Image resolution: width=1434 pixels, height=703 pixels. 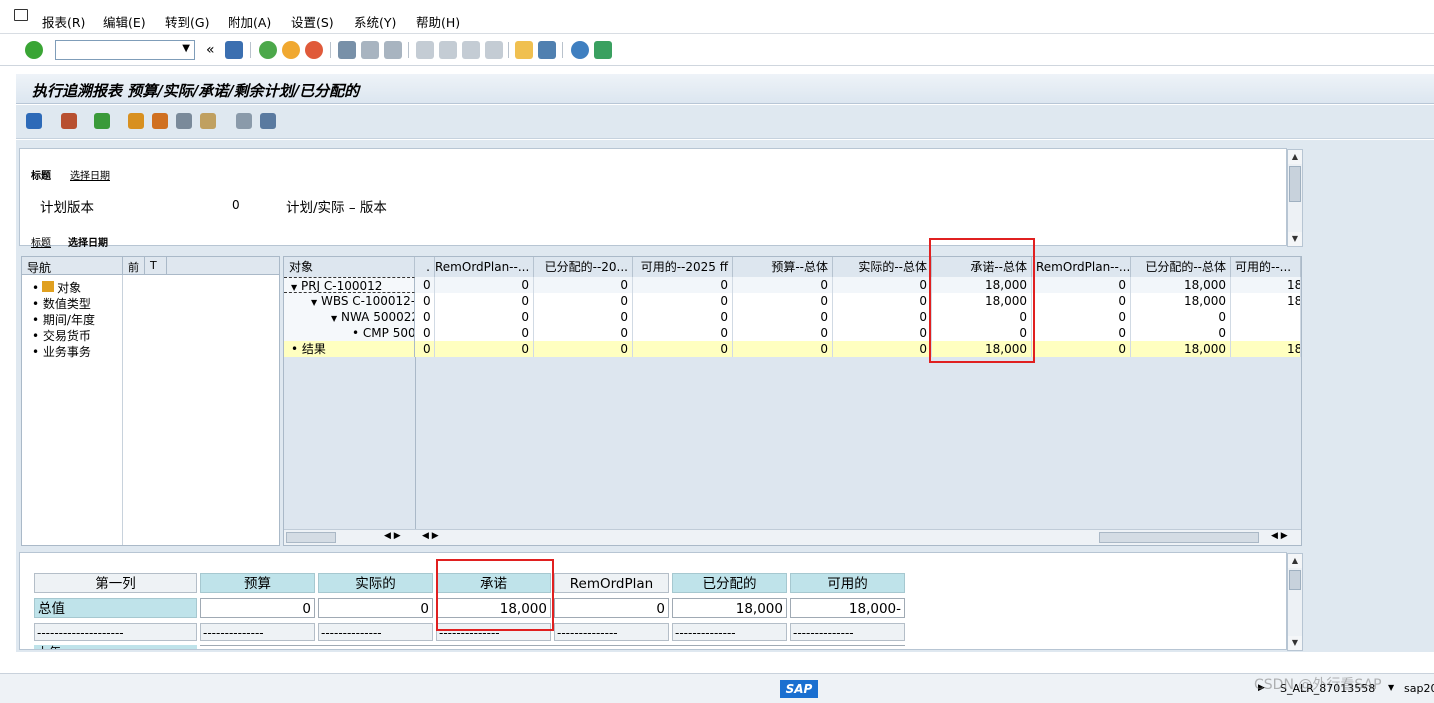 What do you see at coordinates (425, 50) in the screenshot?
I see `first-page-icon` at bounding box center [425, 50].